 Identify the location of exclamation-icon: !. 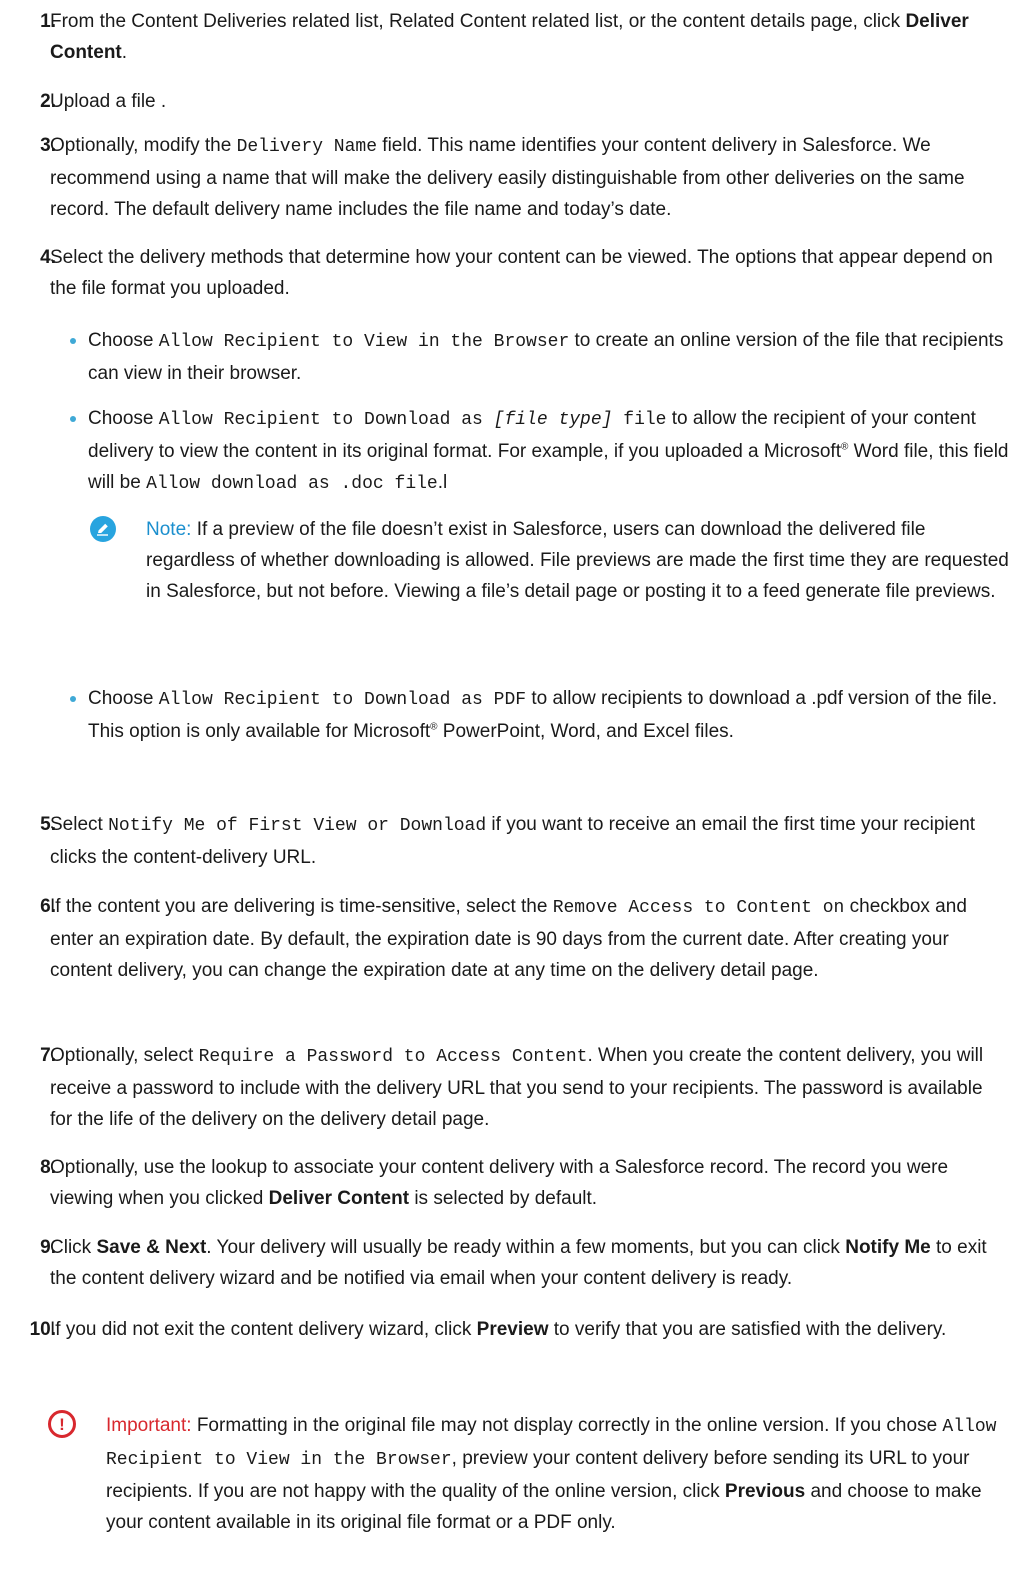
(62, 1424).